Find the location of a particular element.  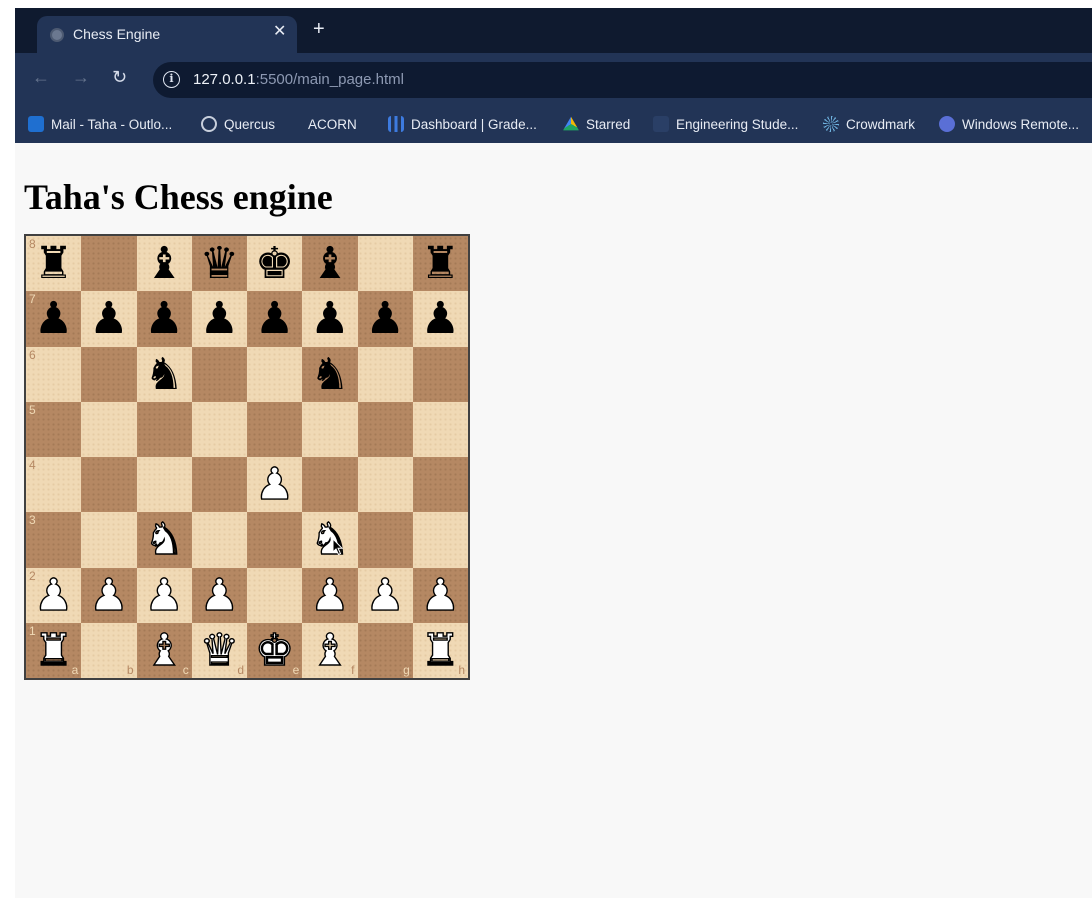

square-c6: ♞ is located at coordinates (164, 374).